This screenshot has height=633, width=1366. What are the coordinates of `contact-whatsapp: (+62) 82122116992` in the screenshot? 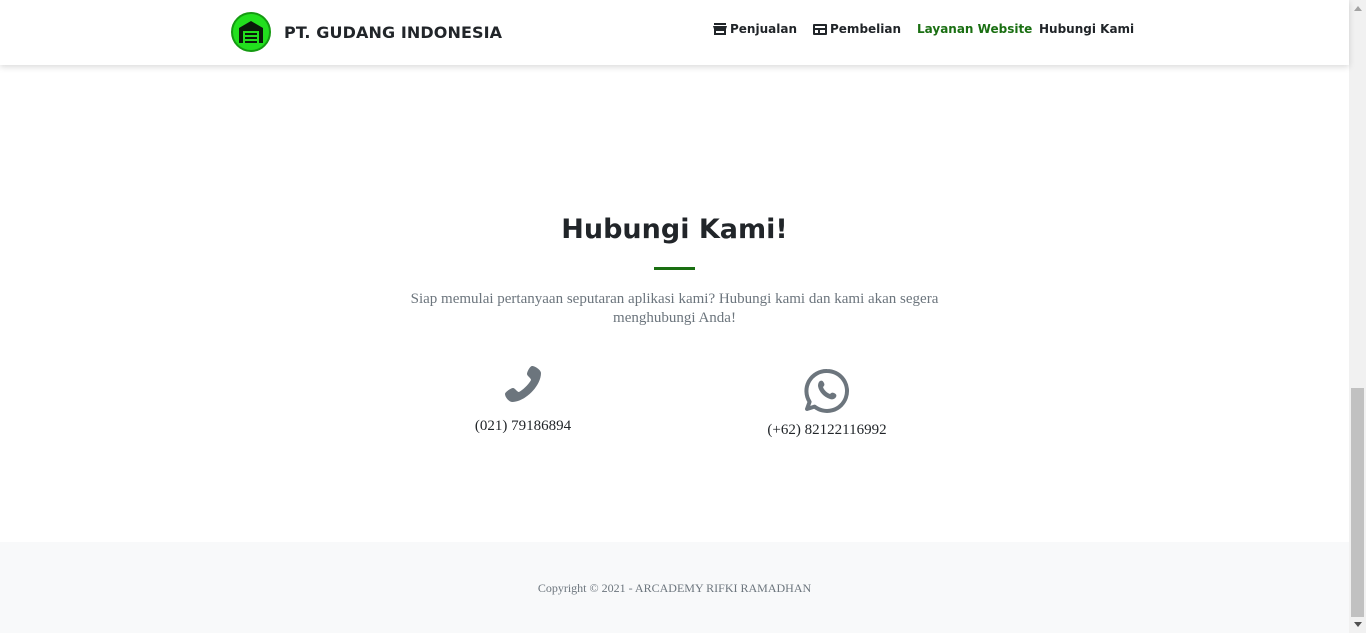 It's located at (827, 403).